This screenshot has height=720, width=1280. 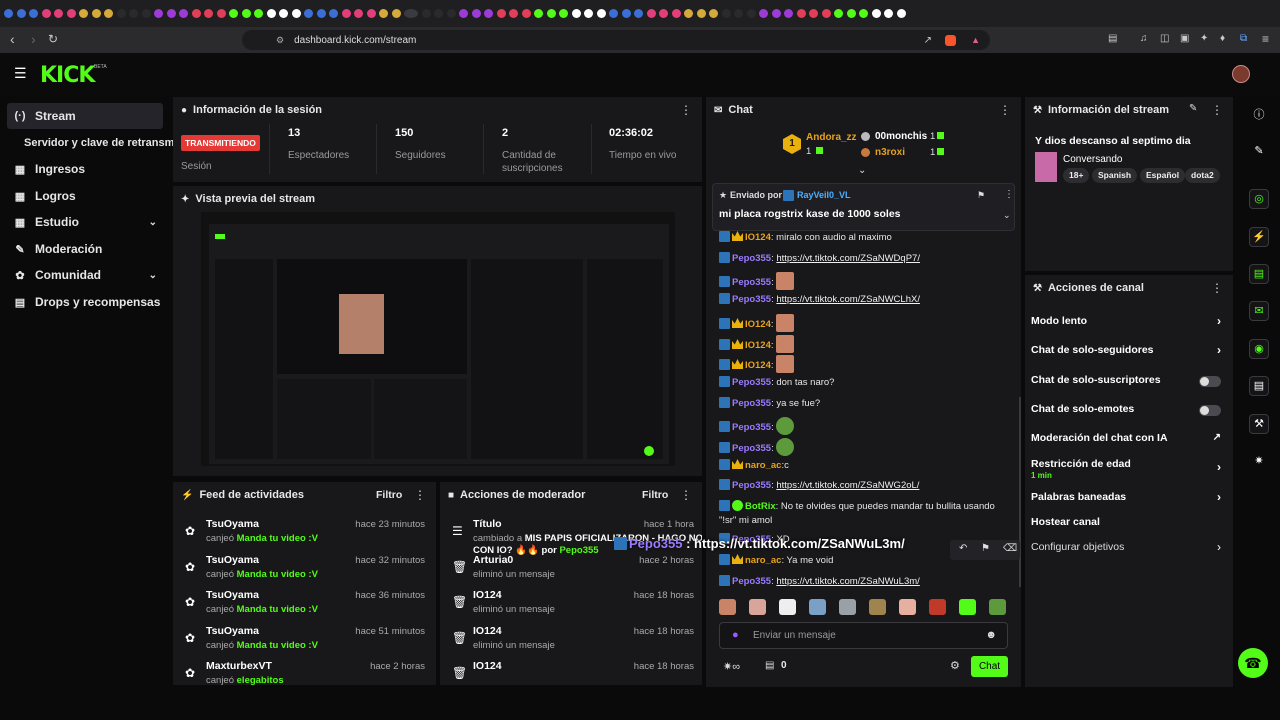 What do you see at coordinates (1241, 74) in the screenshot?
I see `avatar` at bounding box center [1241, 74].